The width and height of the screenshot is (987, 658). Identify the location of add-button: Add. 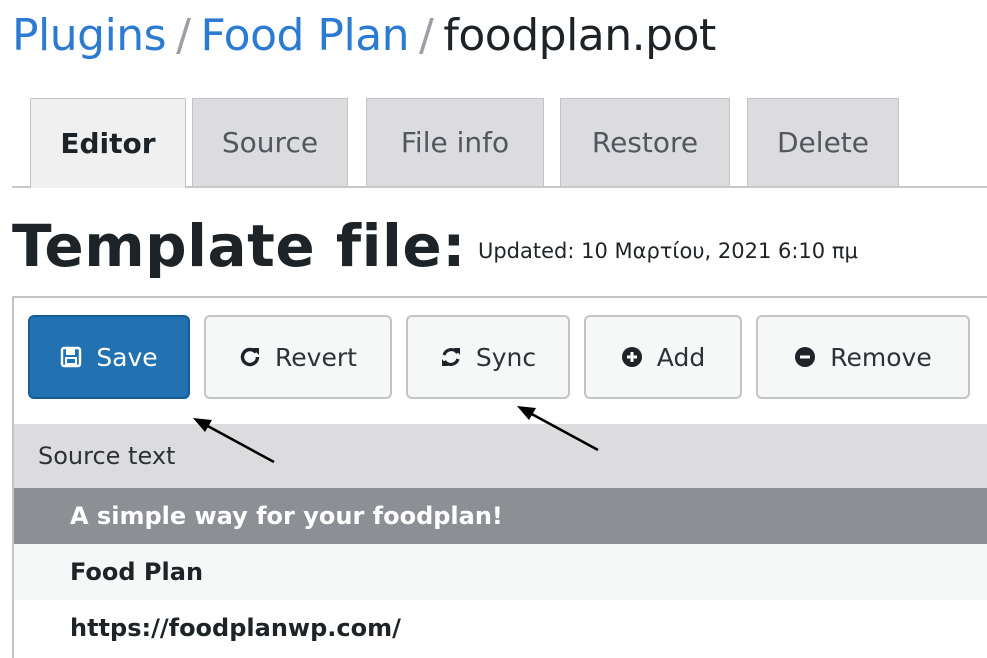
(663, 357).